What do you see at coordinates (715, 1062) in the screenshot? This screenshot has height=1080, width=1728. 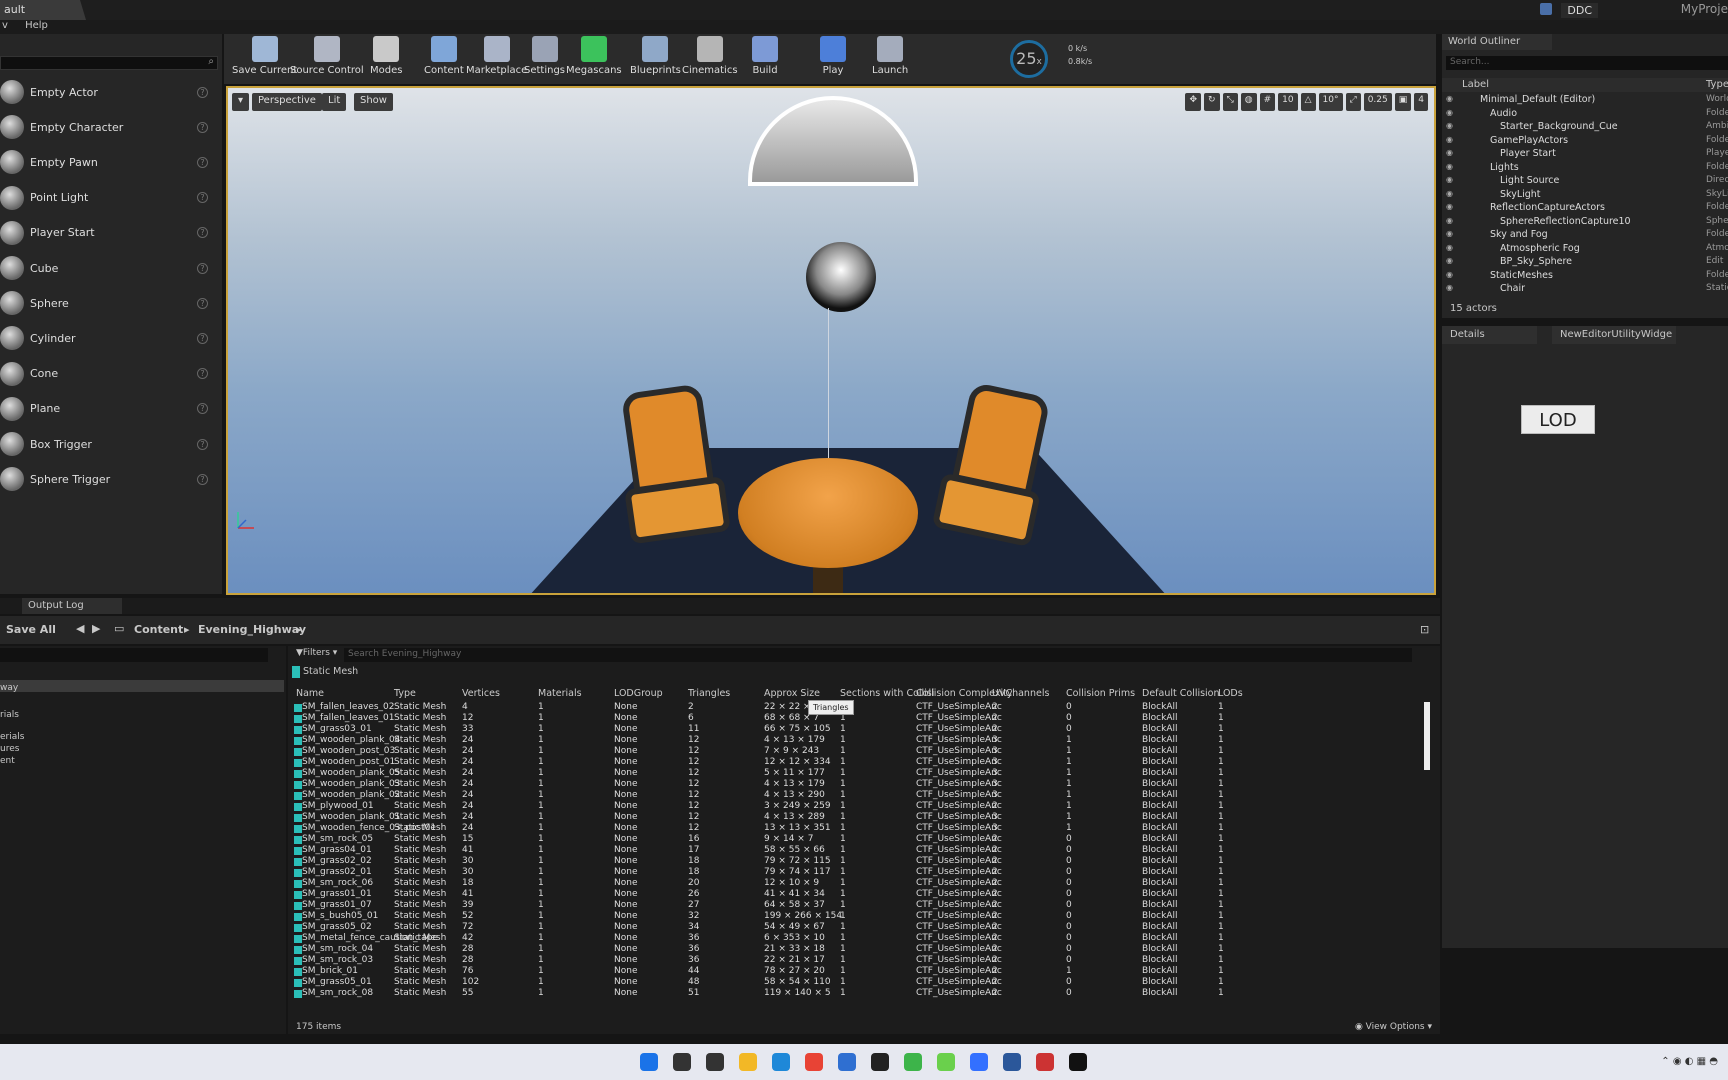 I see `task-view-icon` at bounding box center [715, 1062].